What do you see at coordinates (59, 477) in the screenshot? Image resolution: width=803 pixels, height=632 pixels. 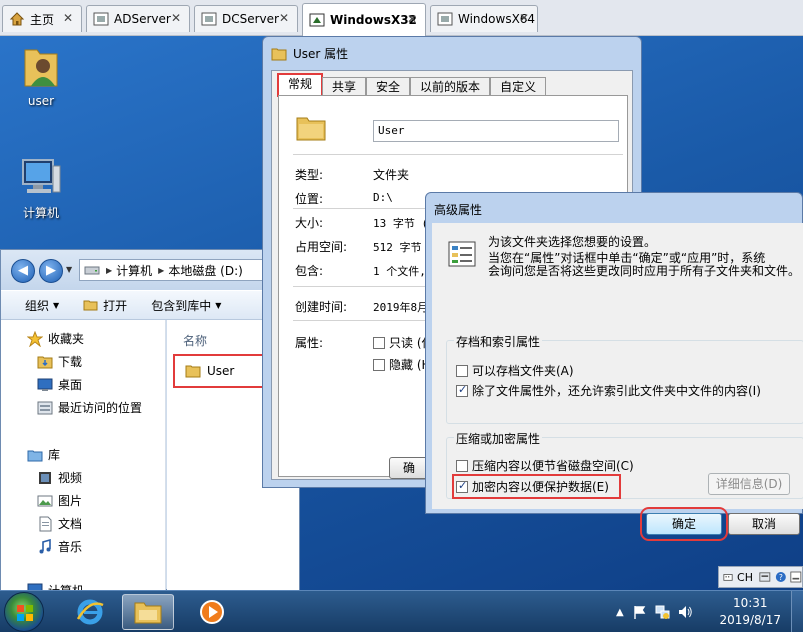 I see `sidebar-item-videos: 视频` at bounding box center [59, 477].